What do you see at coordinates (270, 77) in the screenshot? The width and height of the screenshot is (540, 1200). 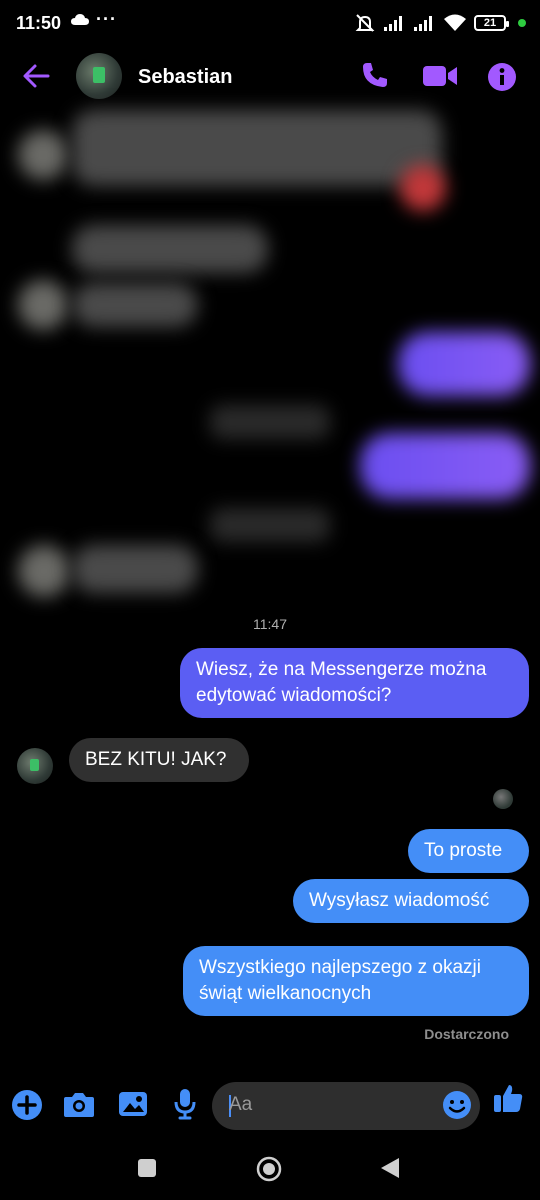 I see `chat-header: Sebastian` at bounding box center [270, 77].